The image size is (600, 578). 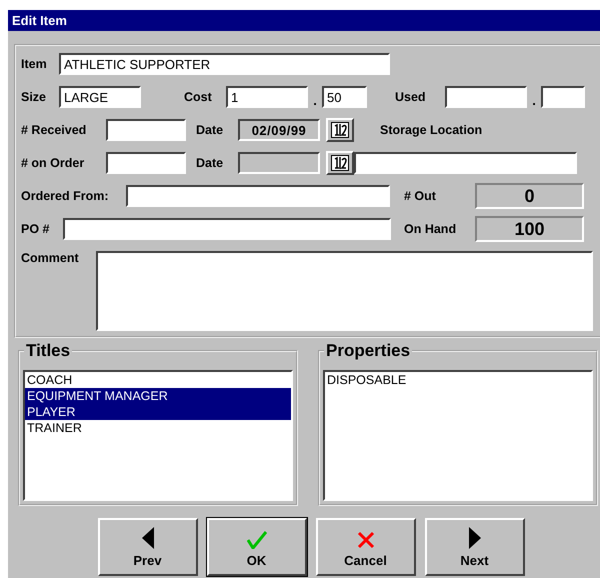 What do you see at coordinates (304, 20) in the screenshot?
I see `window-title: Edit Item` at bounding box center [304, 20].